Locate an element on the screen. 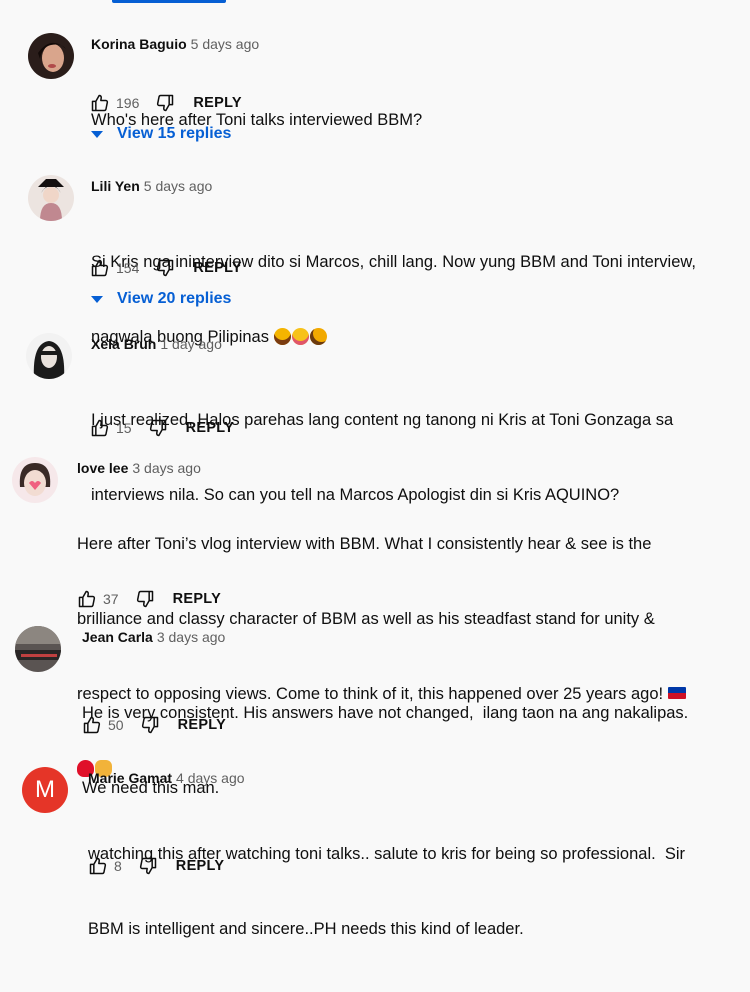 This screenshot has height=992, width=750. like-count: 154 is located at coordinates (128, 268).